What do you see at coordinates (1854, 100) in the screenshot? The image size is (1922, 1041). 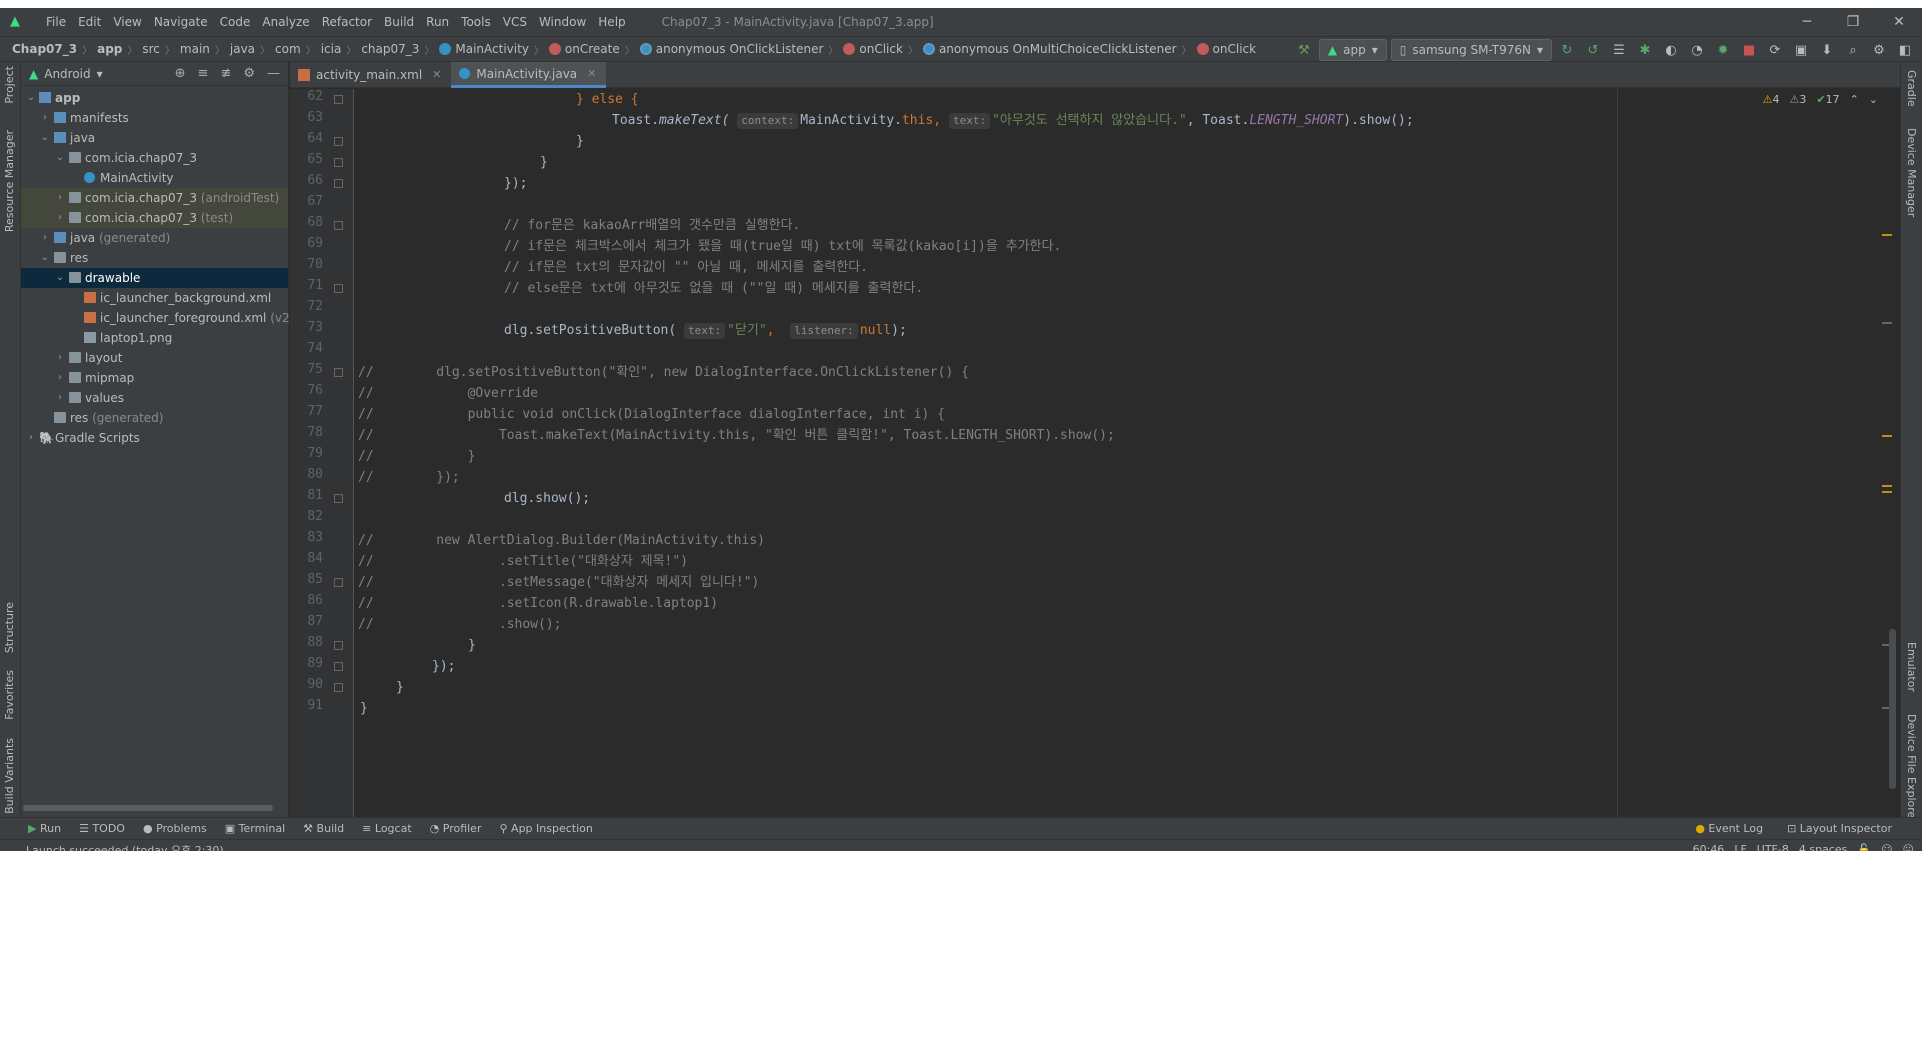 I see `chevron-up-icon: ⌃` at bounding box center [1854, 100].